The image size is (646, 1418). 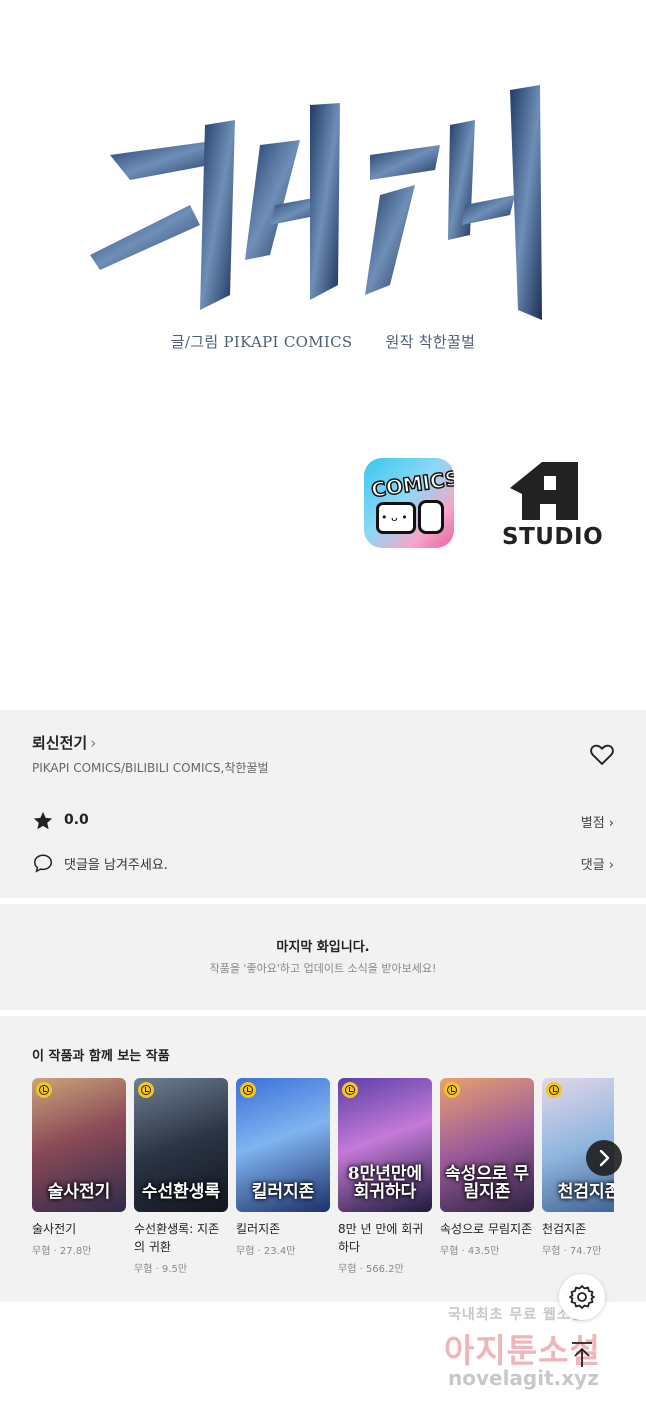 What do you see at coordinates (101, 1056) in the screenshot?
I see `recommendations-heading: 이 작품과 함께 보는 작품` at bounding box center [101, 1056].